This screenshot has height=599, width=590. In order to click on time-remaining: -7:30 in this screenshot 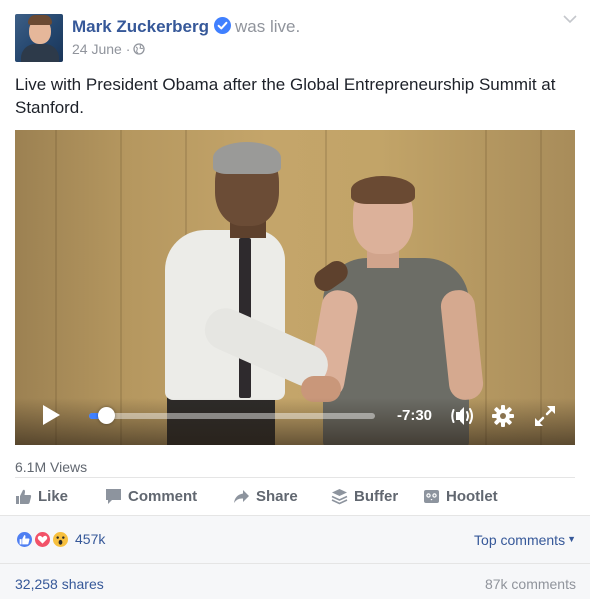, I will do `click(415, 415)`.